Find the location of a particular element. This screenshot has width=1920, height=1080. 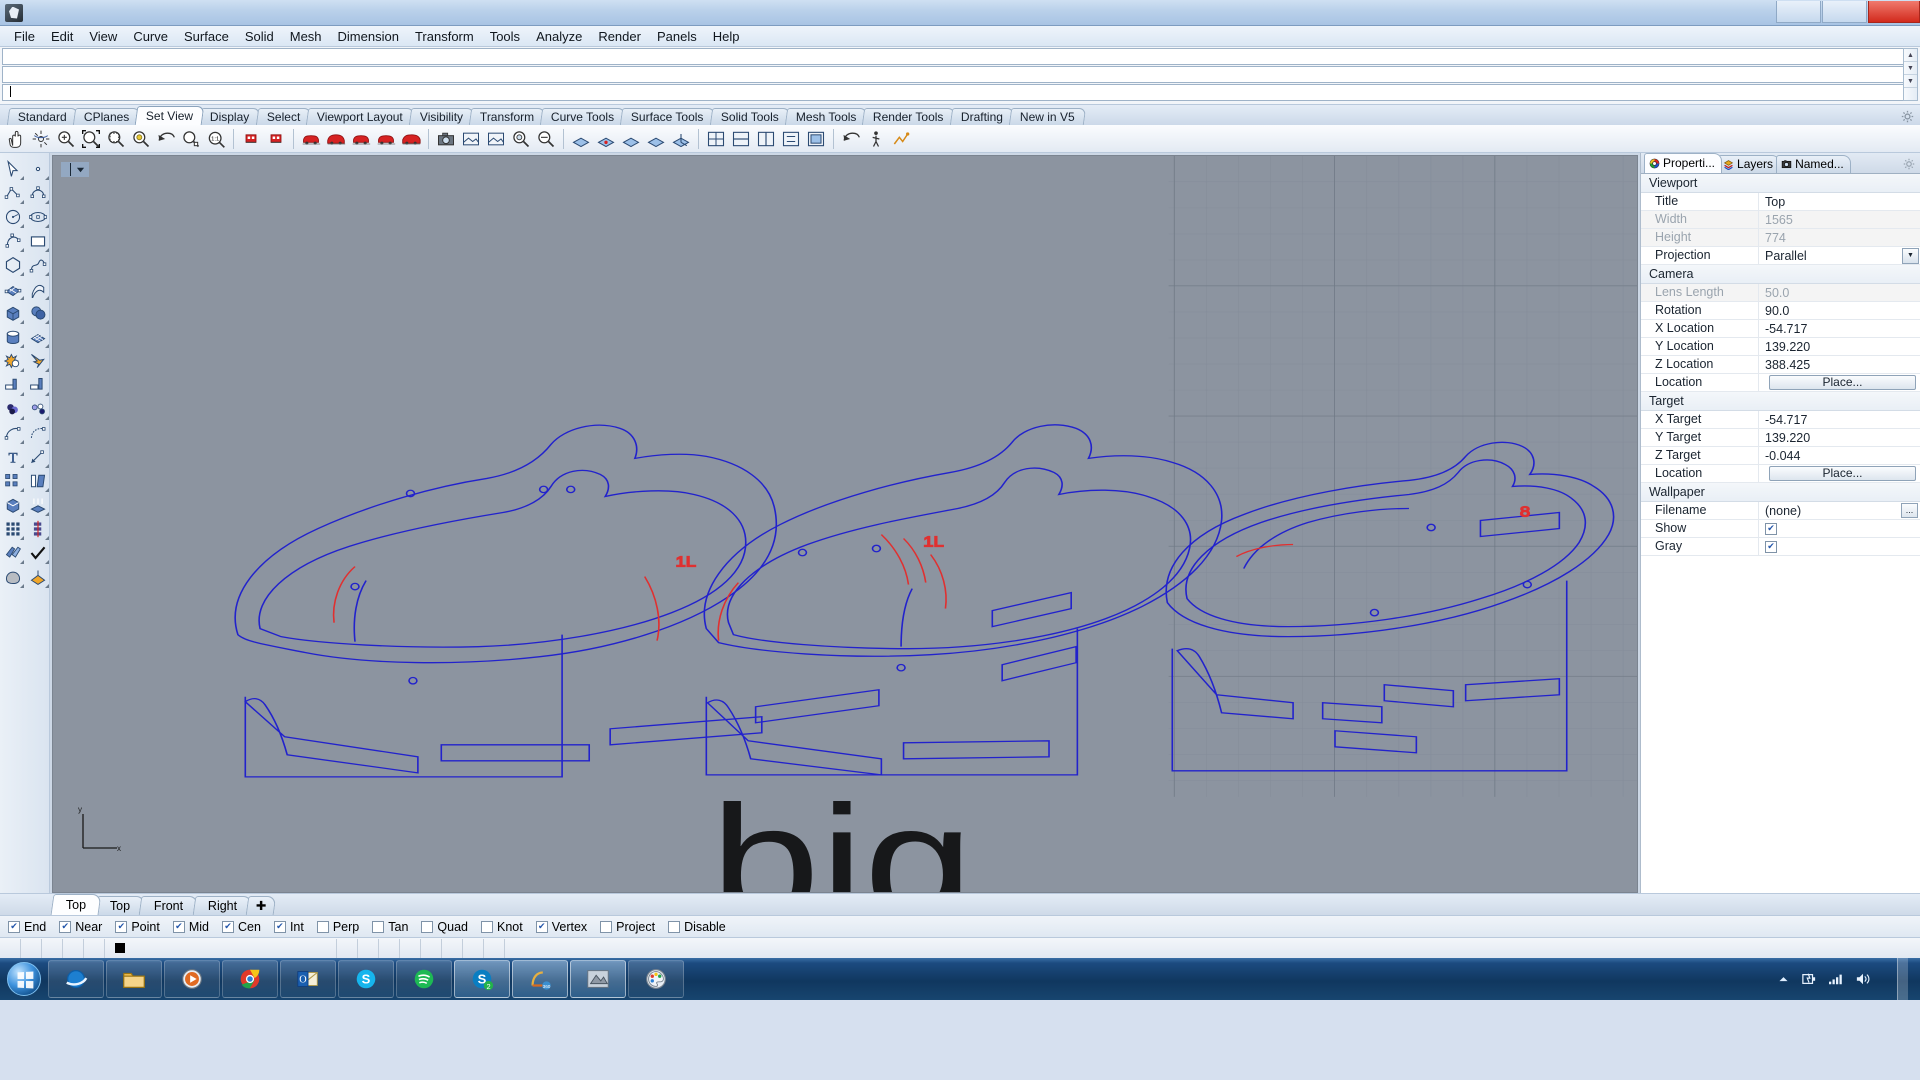

menu-solid: Solid is located at coordinates (259, 36).